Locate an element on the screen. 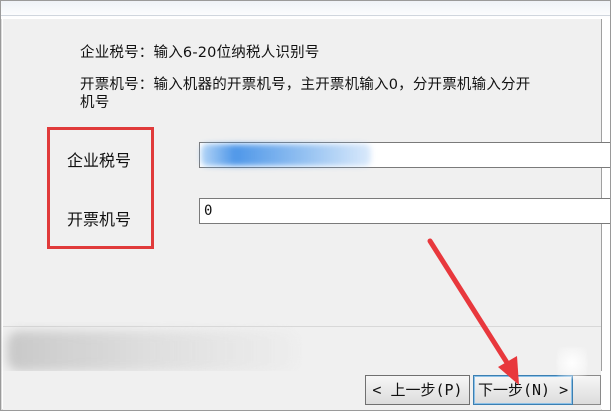 The width and height of the screenshot is (611, 411). window-top-divider is located at coordinates (305, 15).